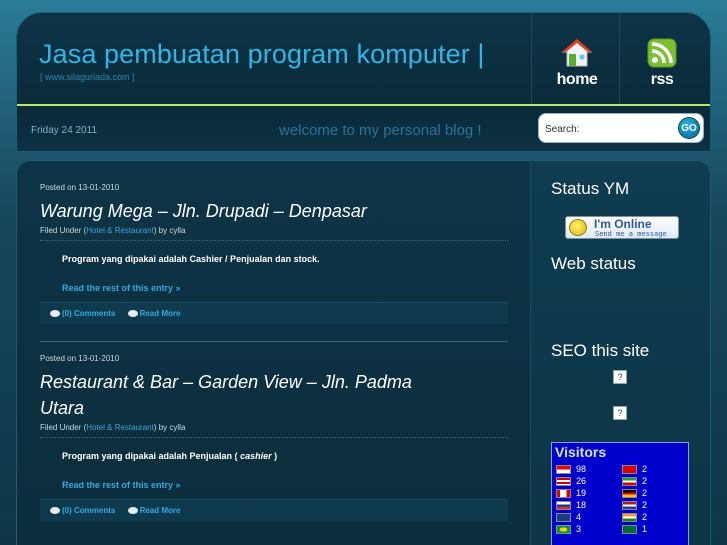 This screenshot has width=727, height=545. What do you see at coordinates (563, 481) in the screenshot?
I see `flag-us-icon` at bounding box center [563, 481].